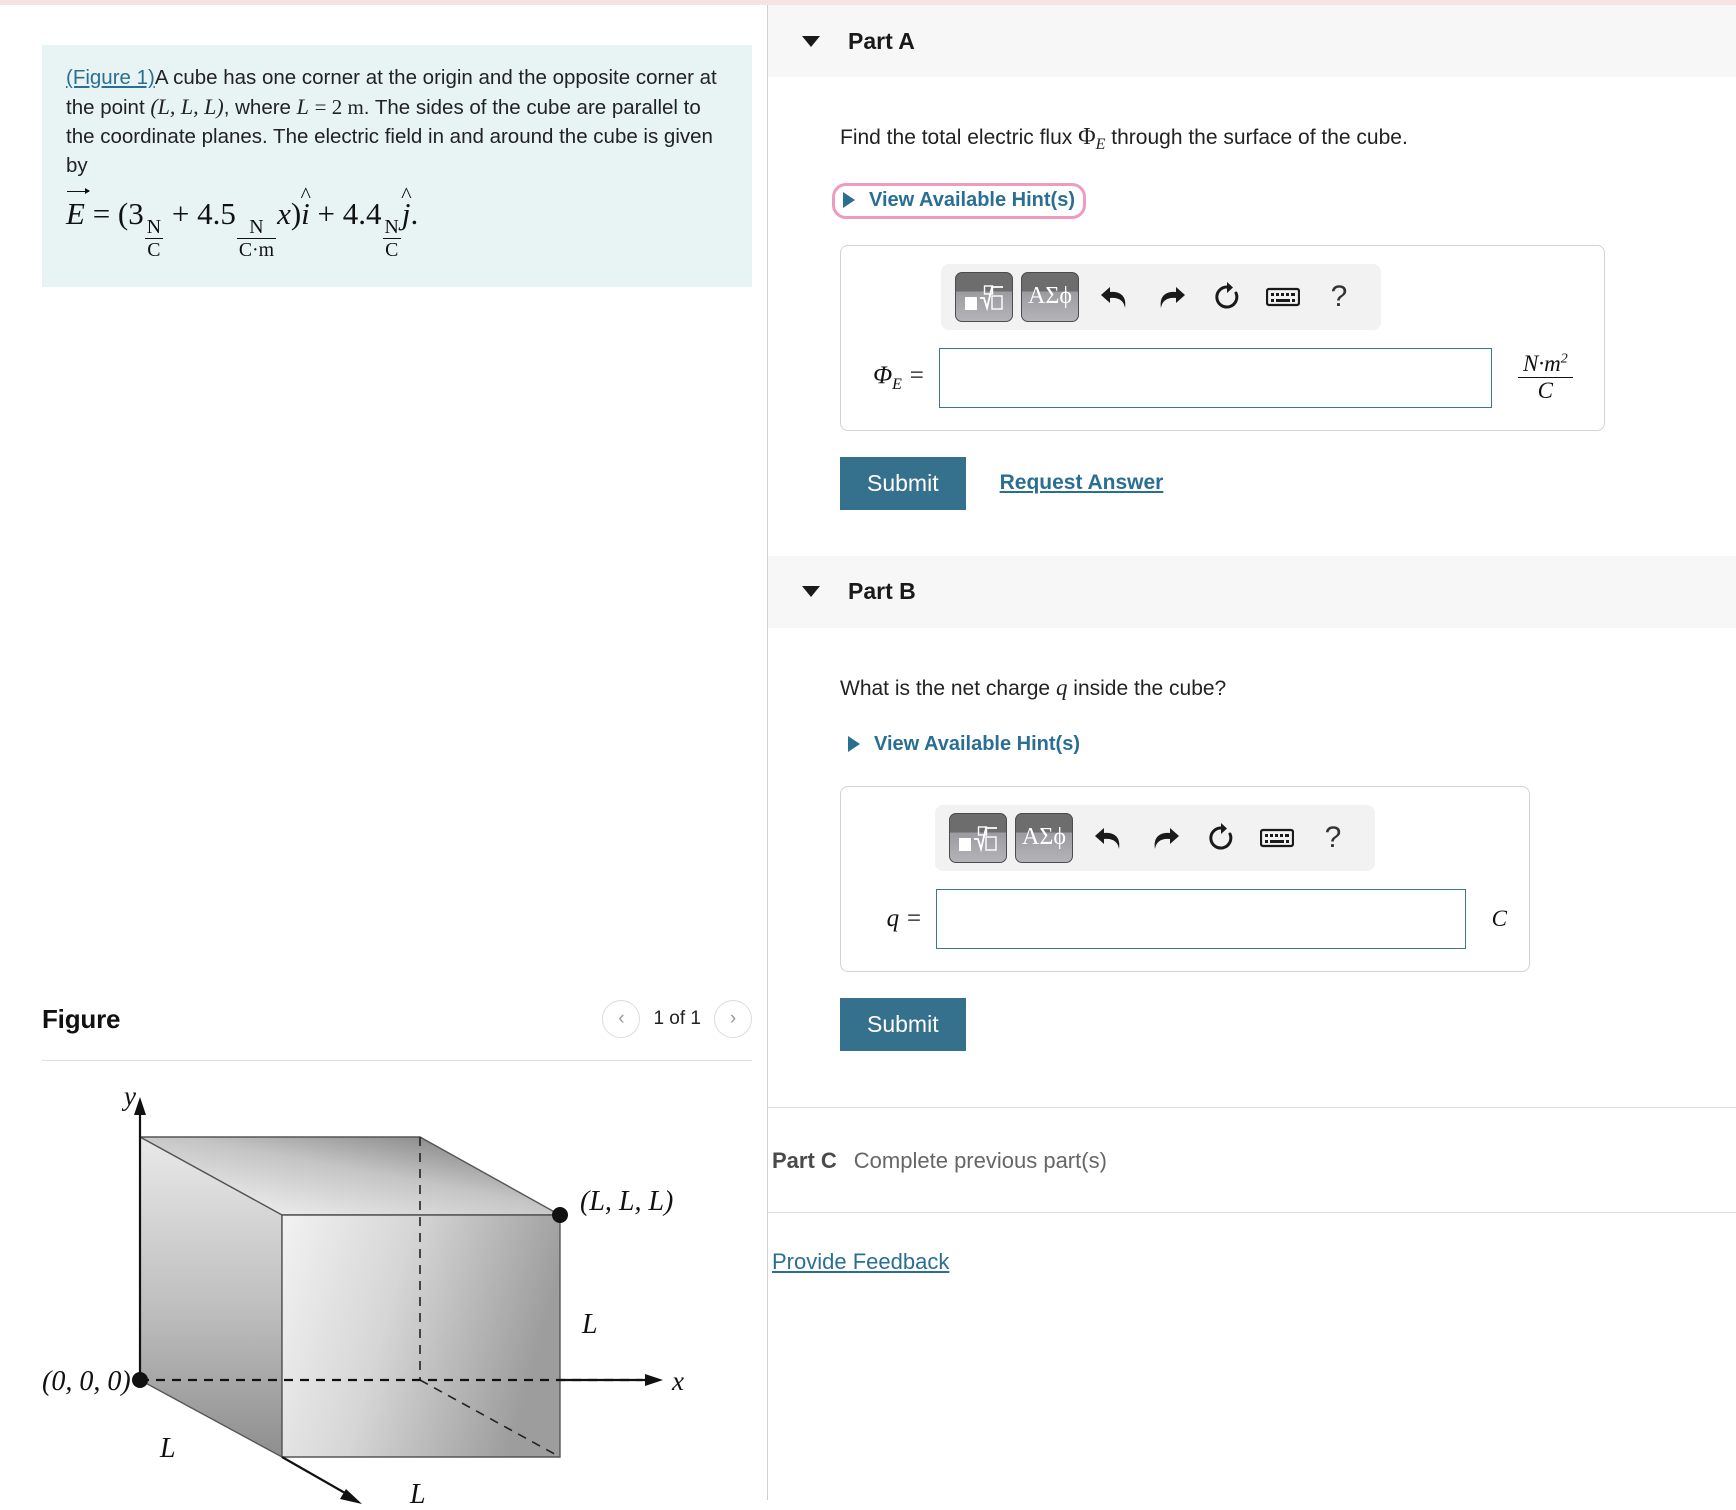 This screenshot has width=1736, height=1510. What do you see at coordinates (1100, 145) in the screenshot?
I see `part-a-question-sub: E` at bounding box center [1100, 145].